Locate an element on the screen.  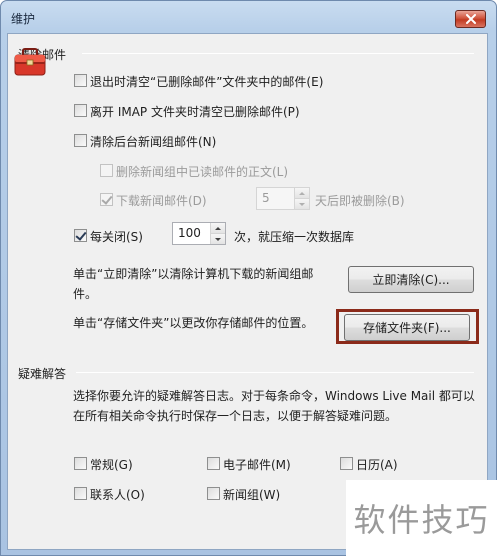
checkbox-log-general is located at coordinates (80, 463).